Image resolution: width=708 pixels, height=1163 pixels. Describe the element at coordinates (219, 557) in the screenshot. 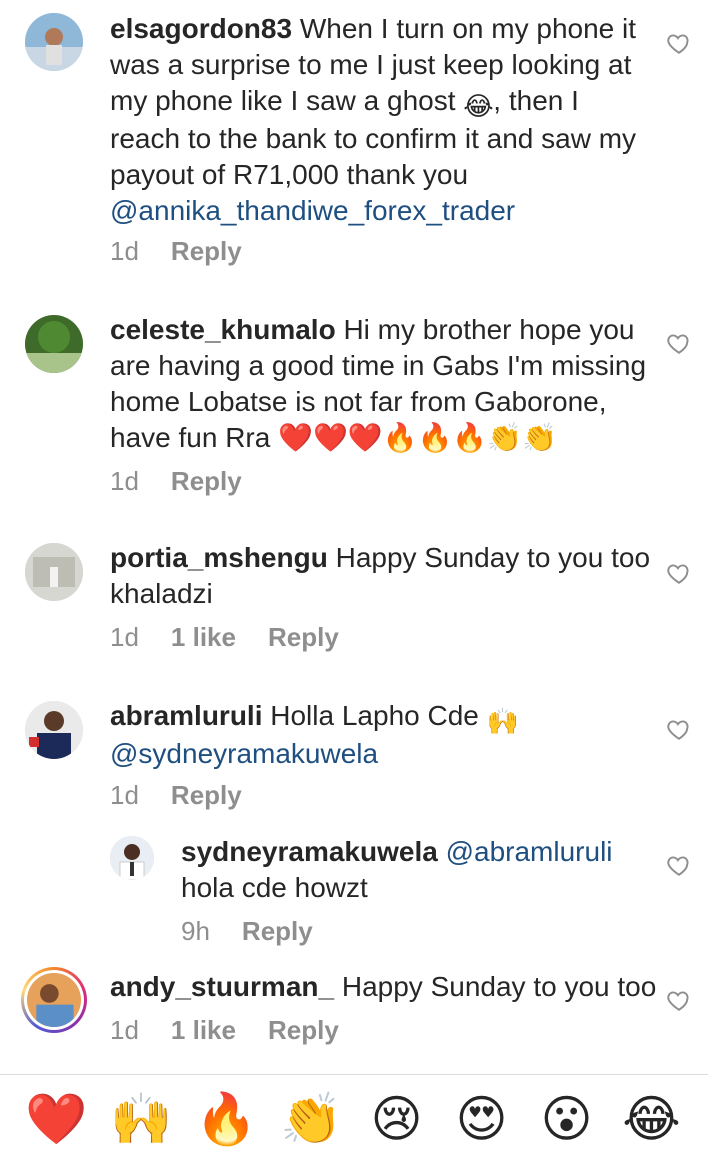

I see `comment-username: portia_mshengu` at that location.